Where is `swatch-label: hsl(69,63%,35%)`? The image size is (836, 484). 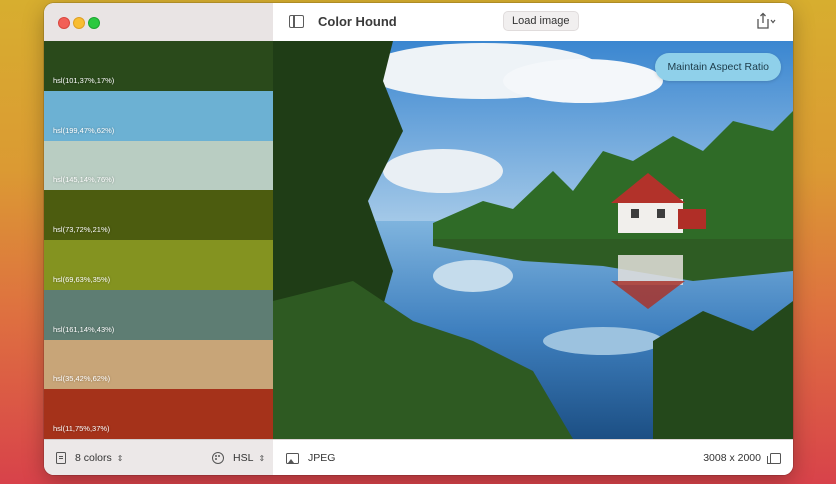 swatch-label: hsl(69,63%,35%) is located at coordinates (82, 279).